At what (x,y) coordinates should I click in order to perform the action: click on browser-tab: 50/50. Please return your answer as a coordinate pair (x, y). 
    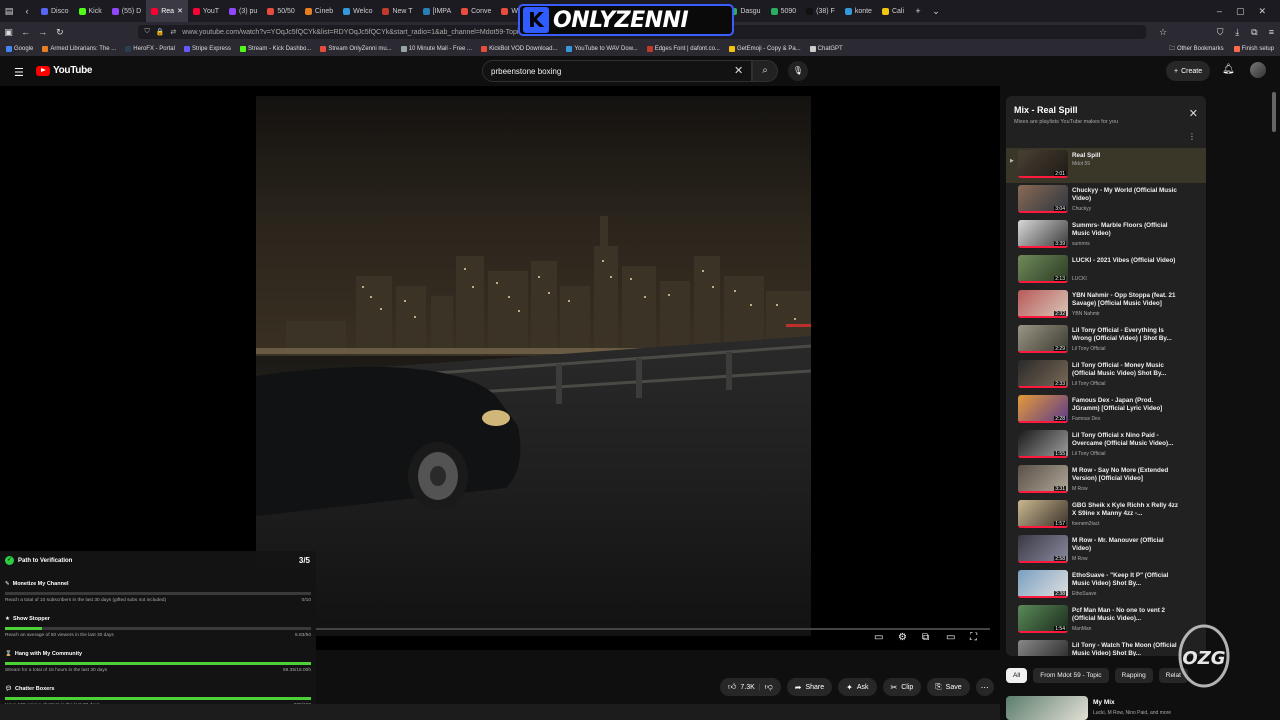
    Looking at the image, I should click on (281, 11).